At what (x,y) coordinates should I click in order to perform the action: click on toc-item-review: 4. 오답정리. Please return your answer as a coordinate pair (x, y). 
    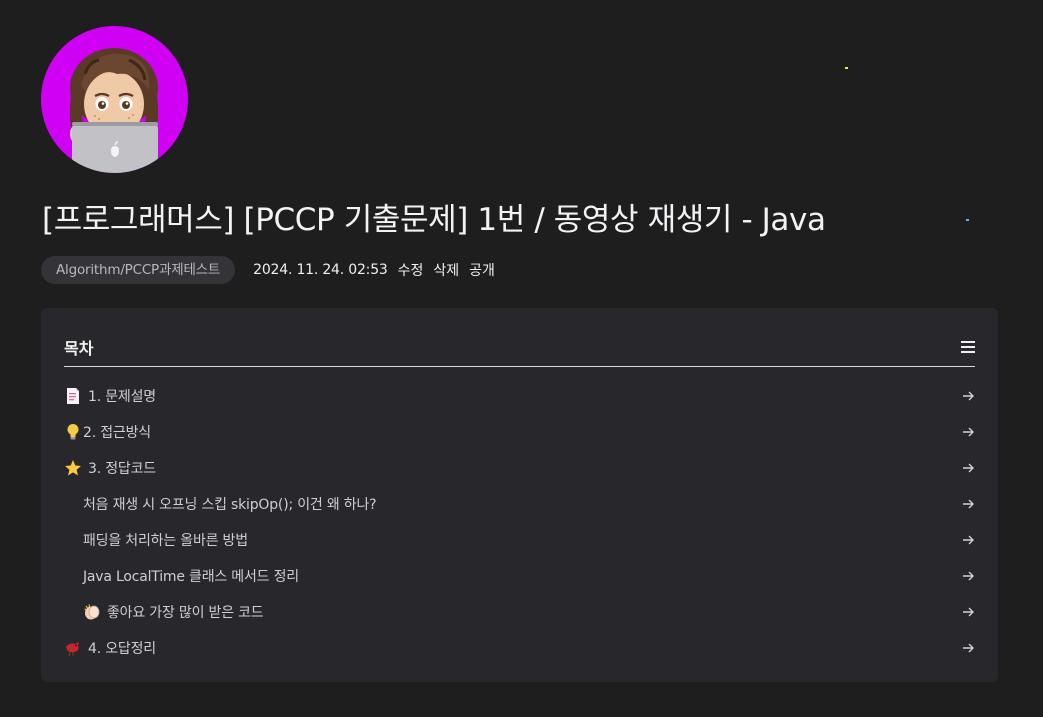
    Looking at the image, I should click on (519, 648).